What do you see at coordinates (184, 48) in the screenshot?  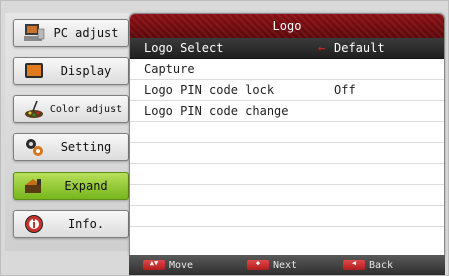 I see `row-label: Logo Select` at bounding box center [184, 48].